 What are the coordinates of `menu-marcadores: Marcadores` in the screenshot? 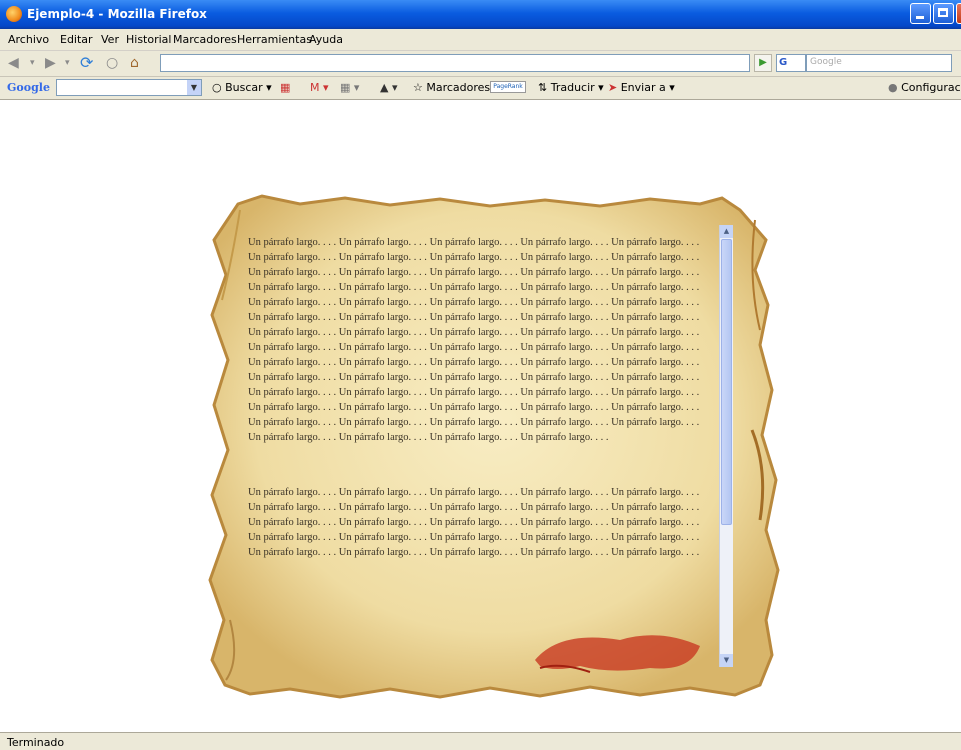 It's located at (205, 39).